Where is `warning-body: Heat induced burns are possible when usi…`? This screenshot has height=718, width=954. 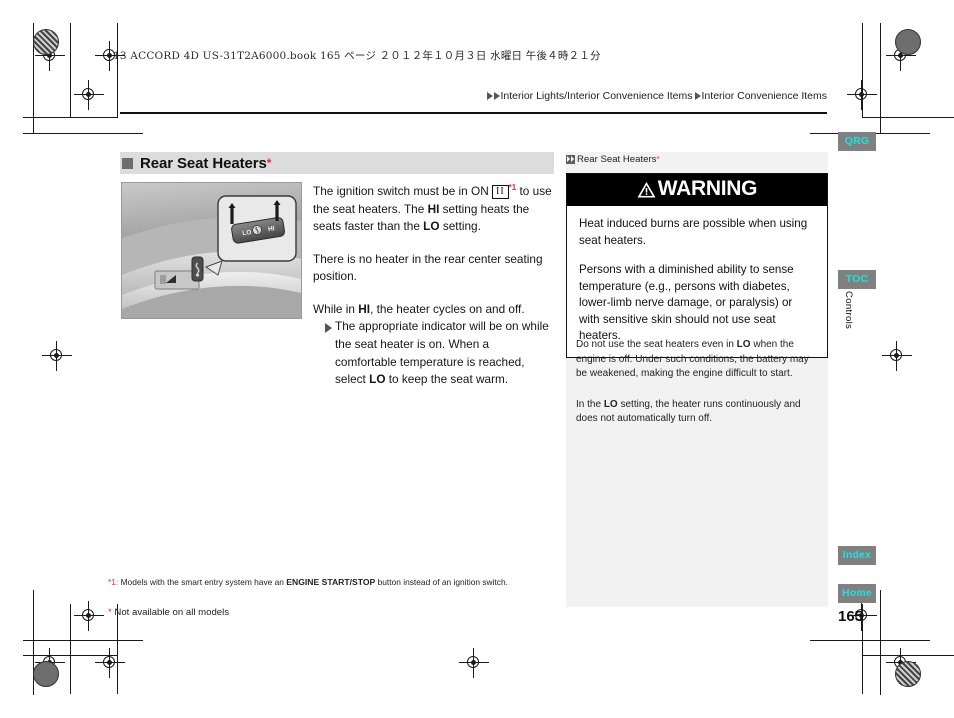
warning-body: Heat induced burns are possible when usi… is located at coordinates (697, 281).